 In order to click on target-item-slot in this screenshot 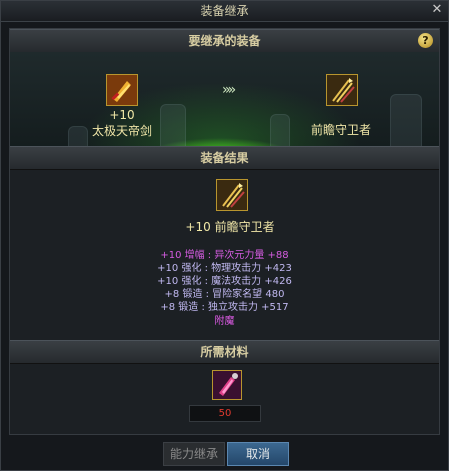, I will do `click(342, 90)`.